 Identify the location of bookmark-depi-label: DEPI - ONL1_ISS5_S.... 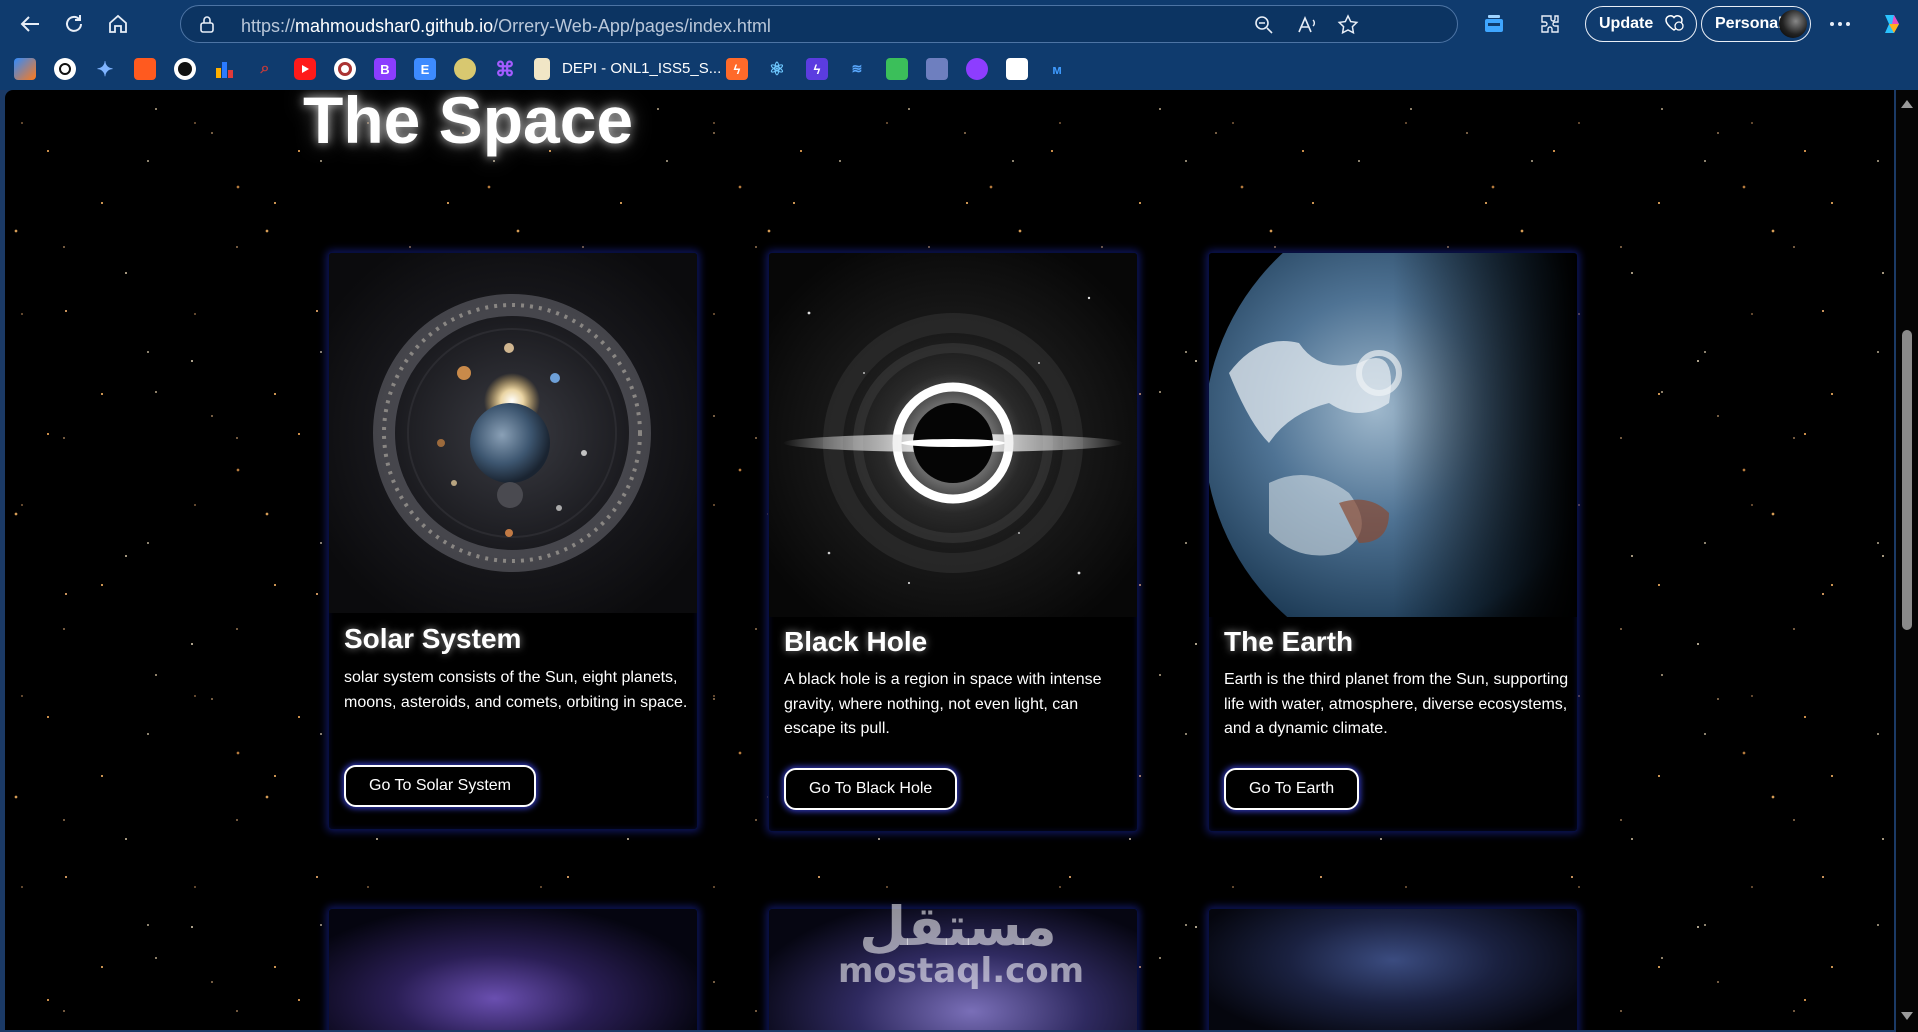
(641, 68).